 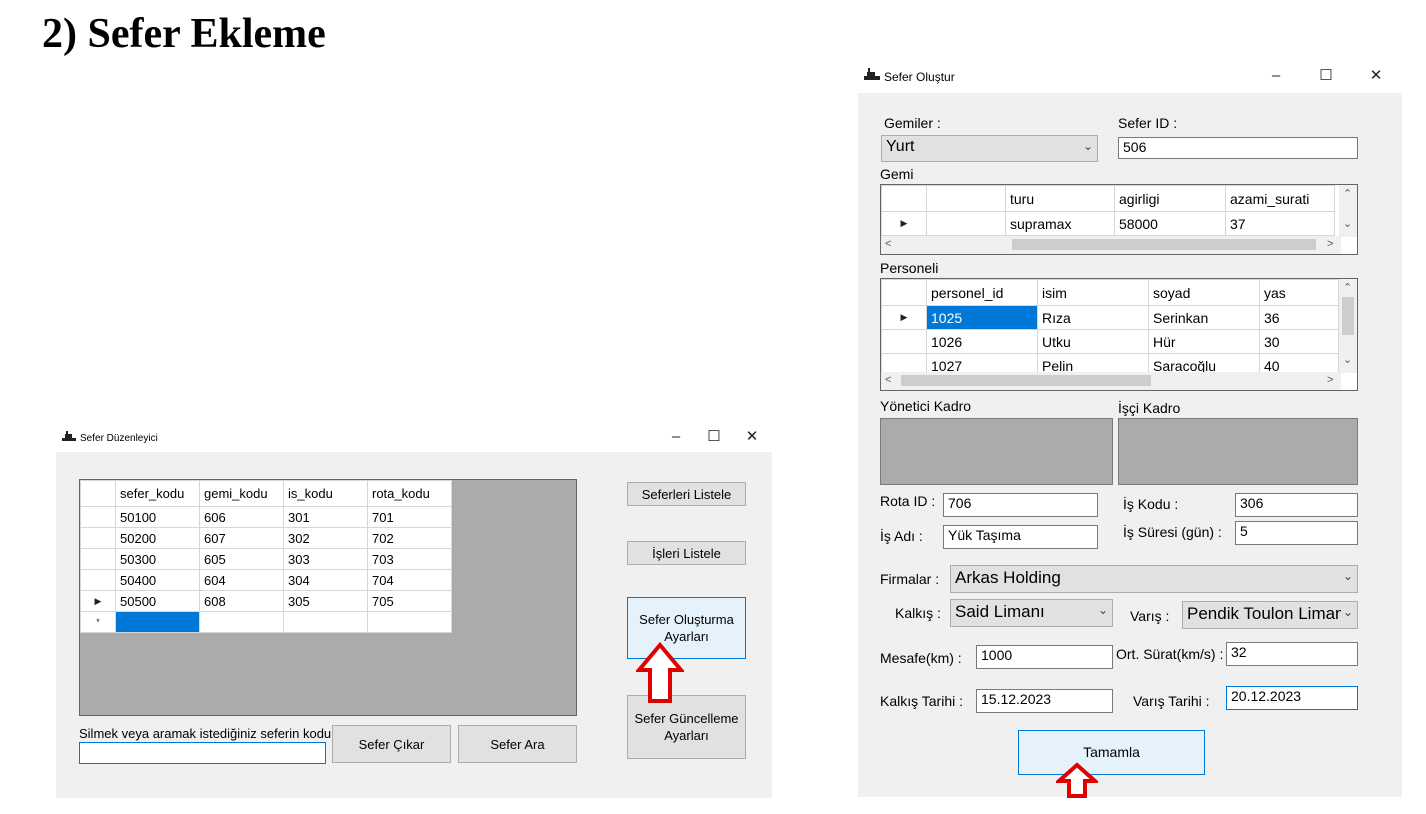 What do you see at coordinates (1347, 223) in the screenshot?
I see `scroll-down-icon: ⌄` at bounding box center [1347, 223].